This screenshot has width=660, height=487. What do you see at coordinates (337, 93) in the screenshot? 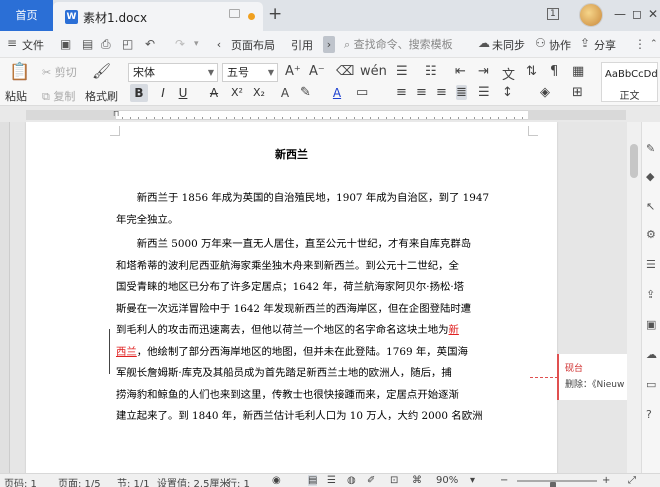
I see `font-color-button: A` at bounding box center [337, 93].